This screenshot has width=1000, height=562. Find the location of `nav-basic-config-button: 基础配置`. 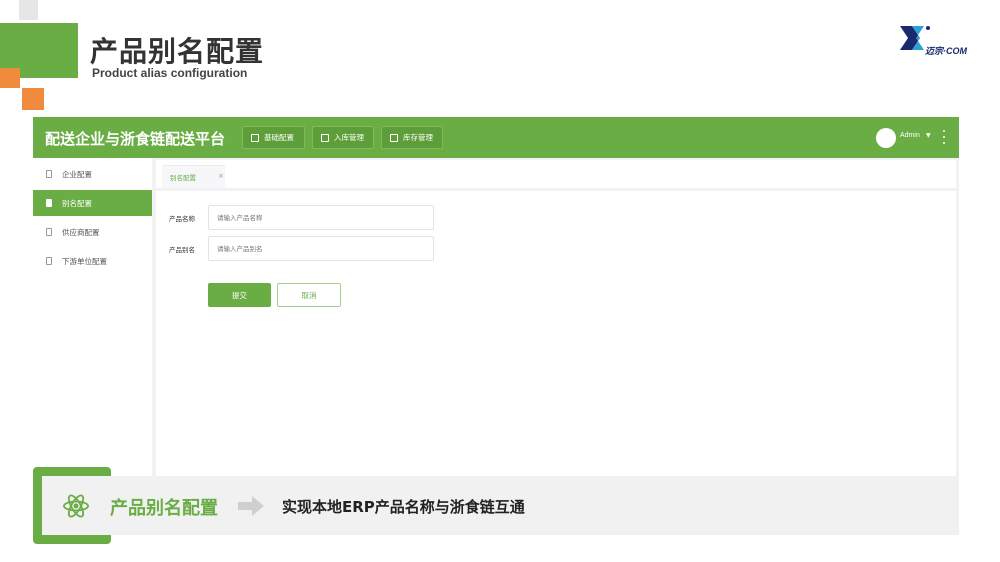

nav-basic-config-button: 基础配置 is located at coordinates (273, 137).